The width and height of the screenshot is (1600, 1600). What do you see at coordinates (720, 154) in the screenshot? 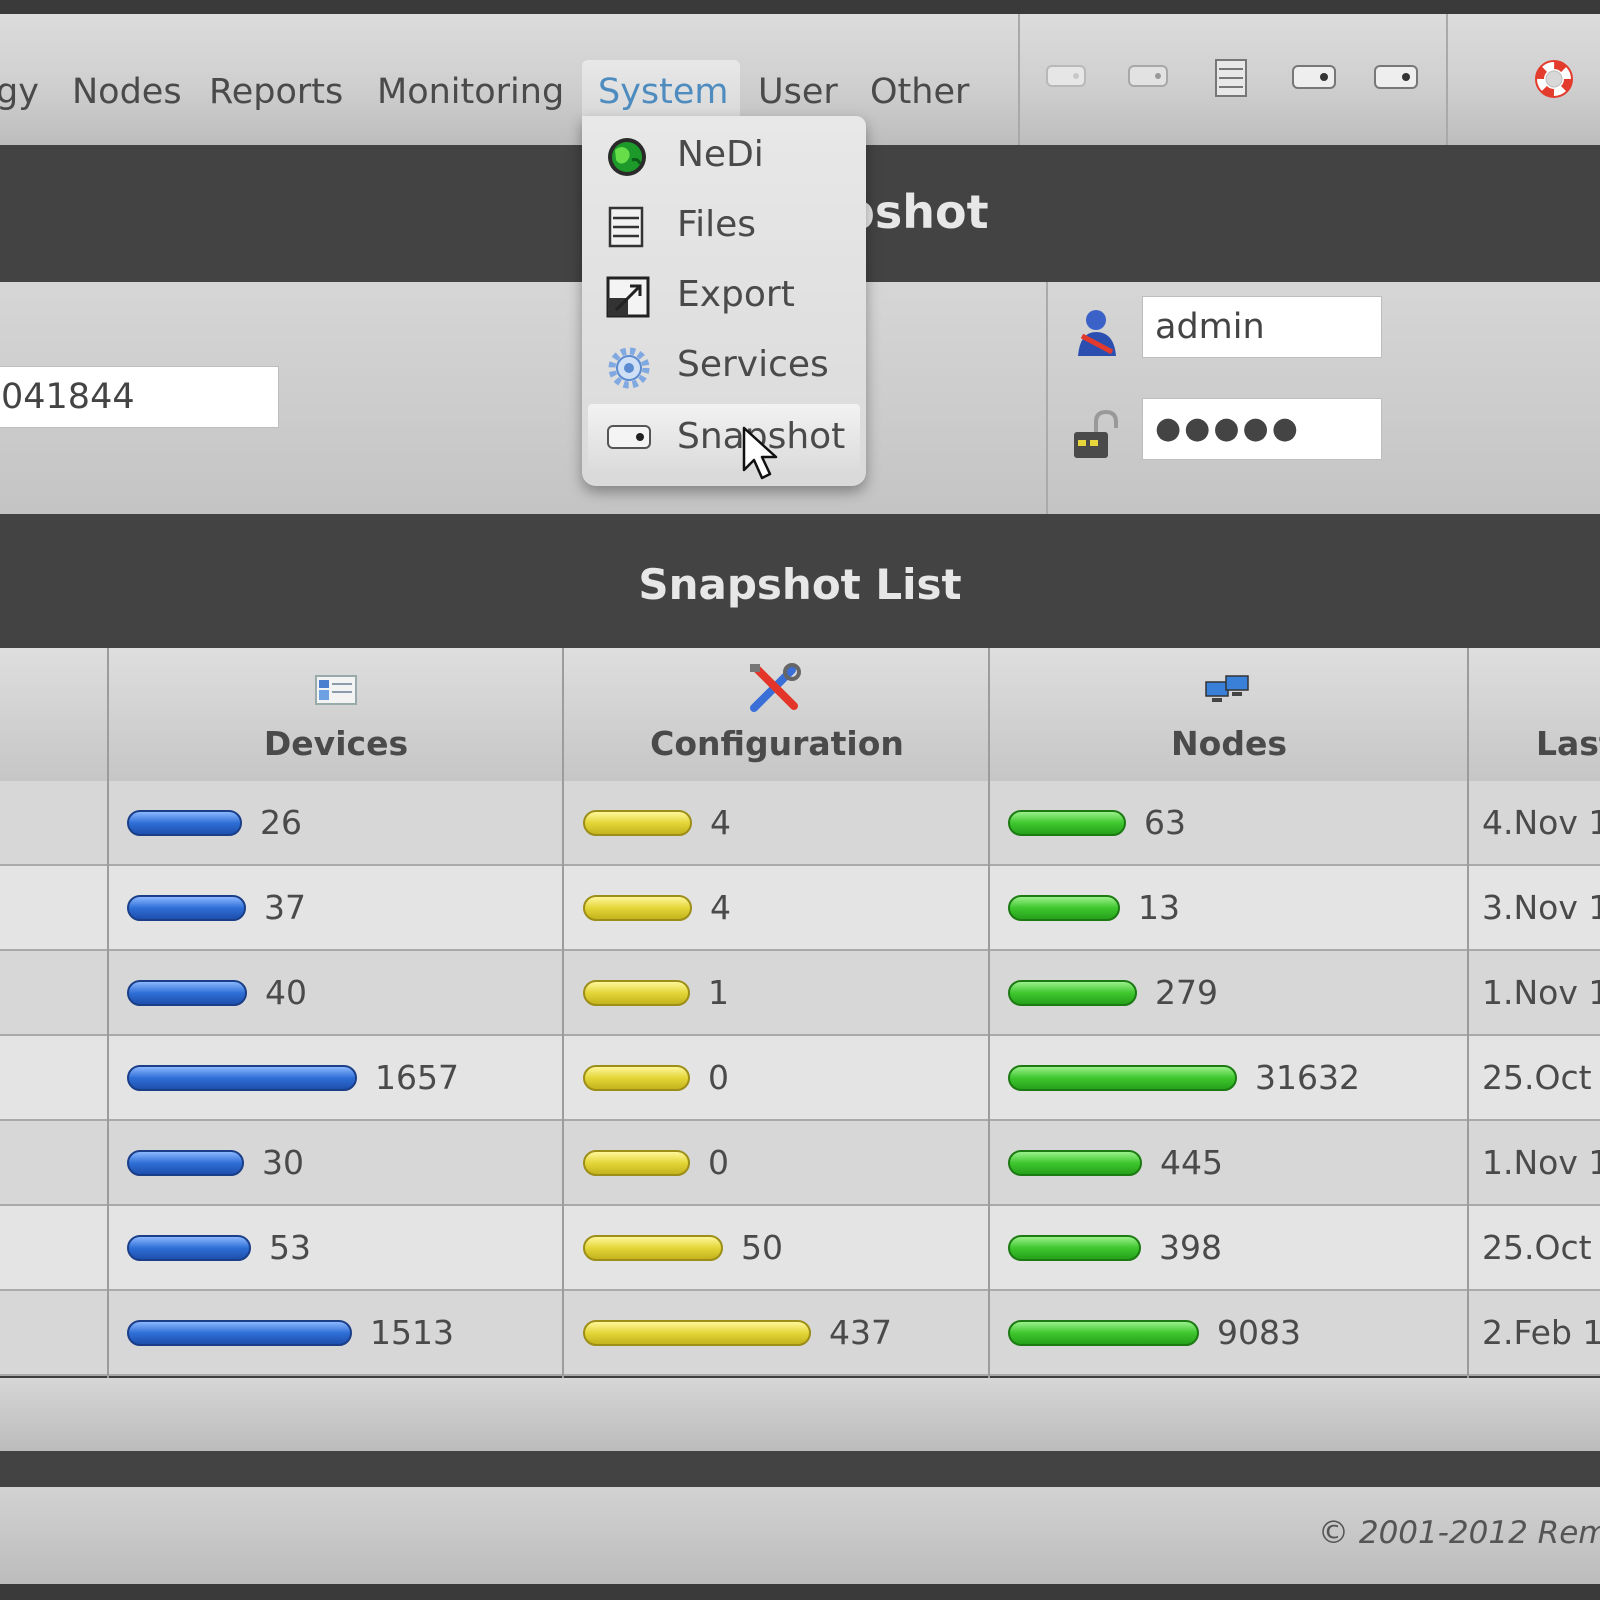
I see `dropdown-item-label: NeDi` at bounding box center [720, 154].